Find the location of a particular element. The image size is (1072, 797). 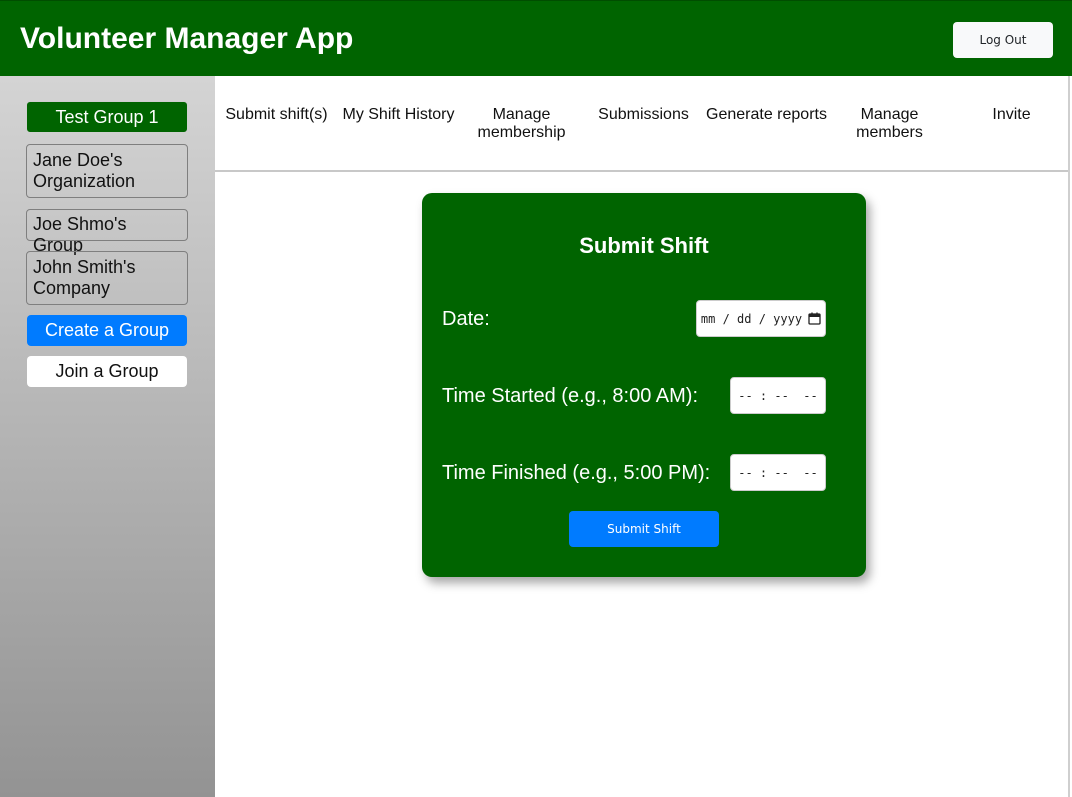

time-started-input: -- : -- -- is located at coordinates (778, 395).